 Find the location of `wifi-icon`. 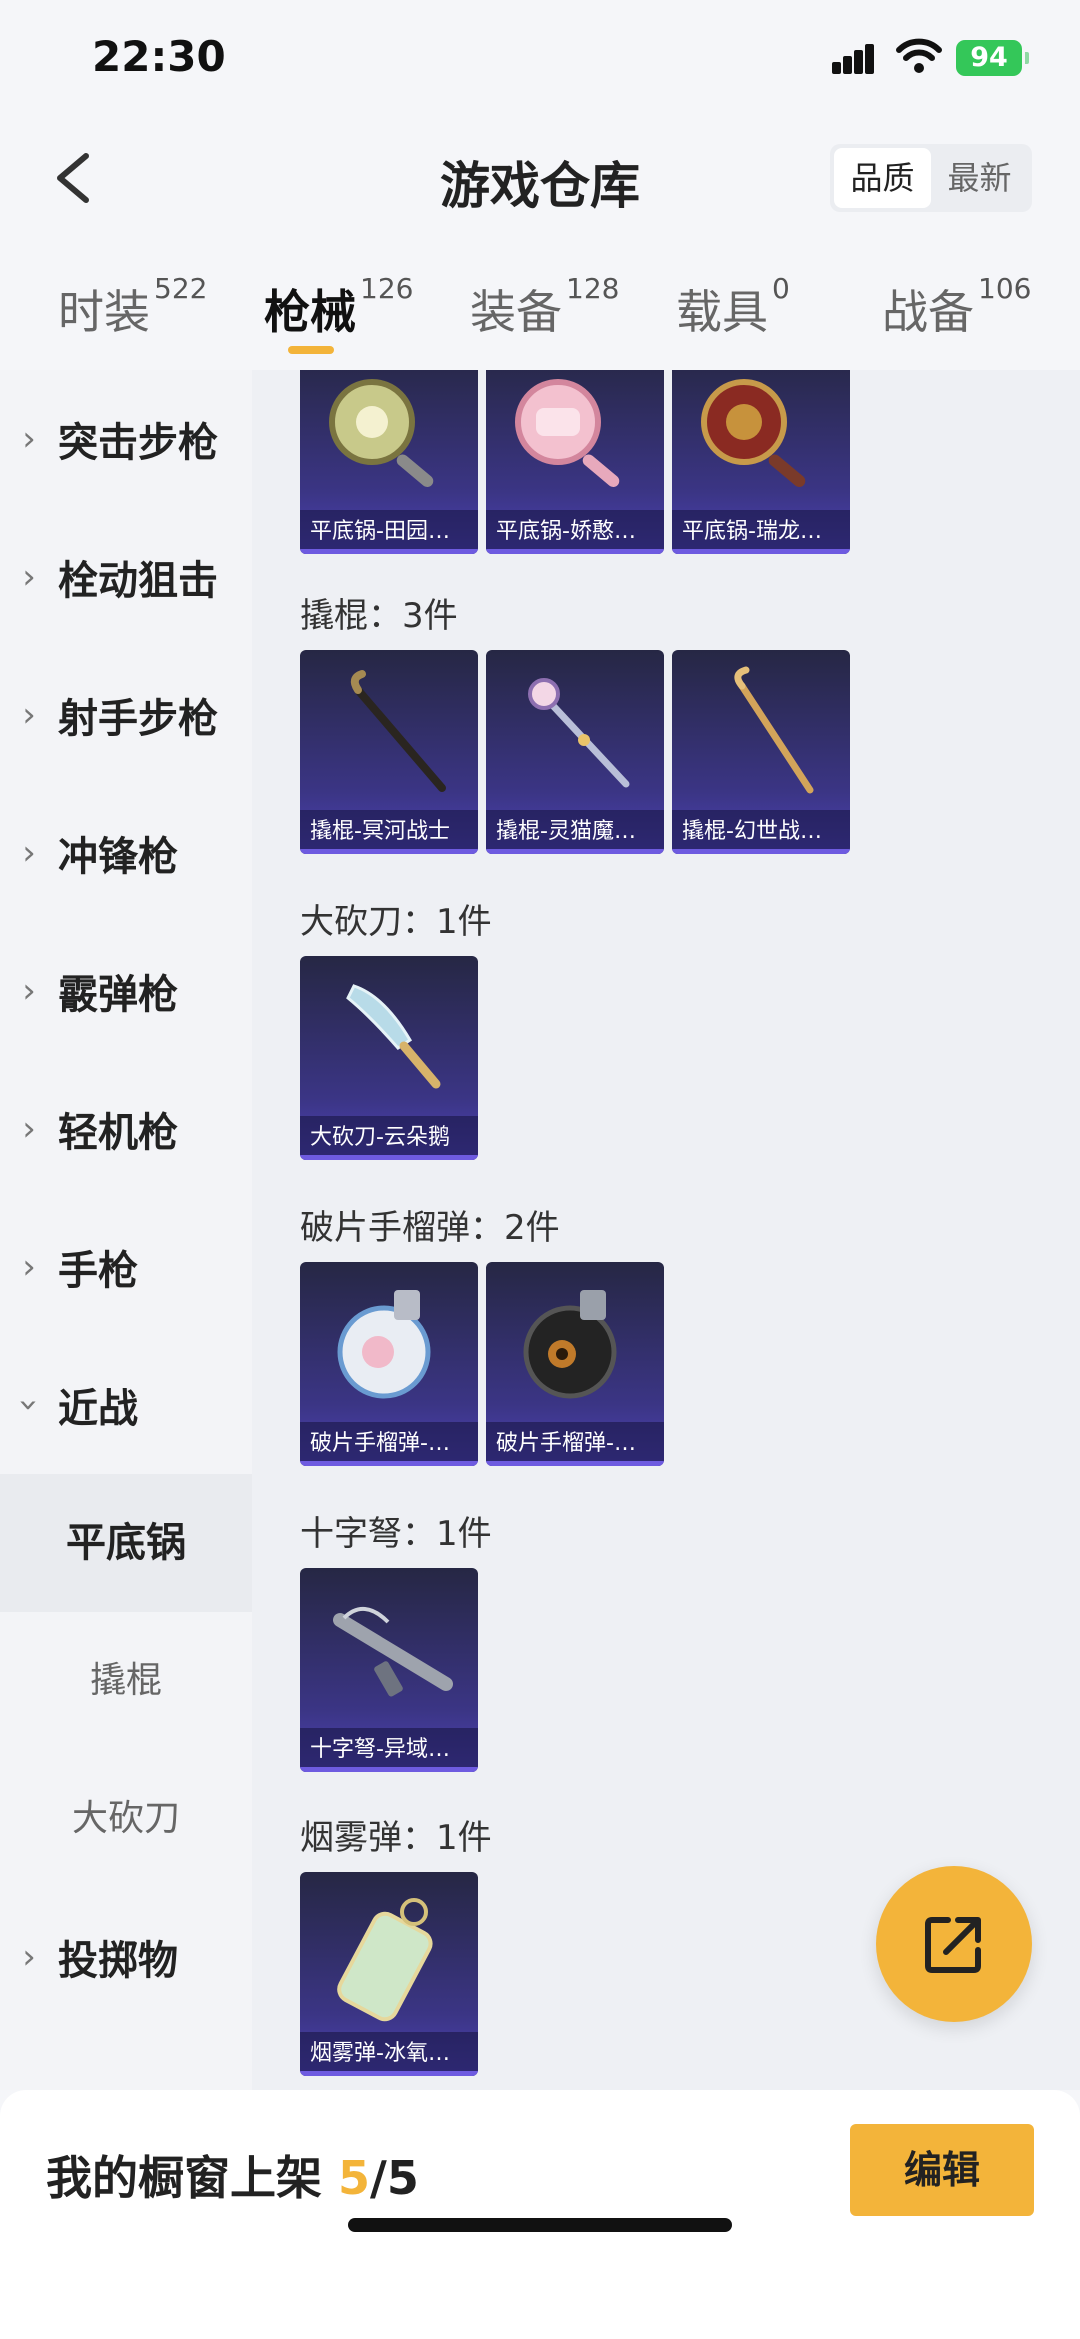

wifi-icon is located at coordinates (919, 55).